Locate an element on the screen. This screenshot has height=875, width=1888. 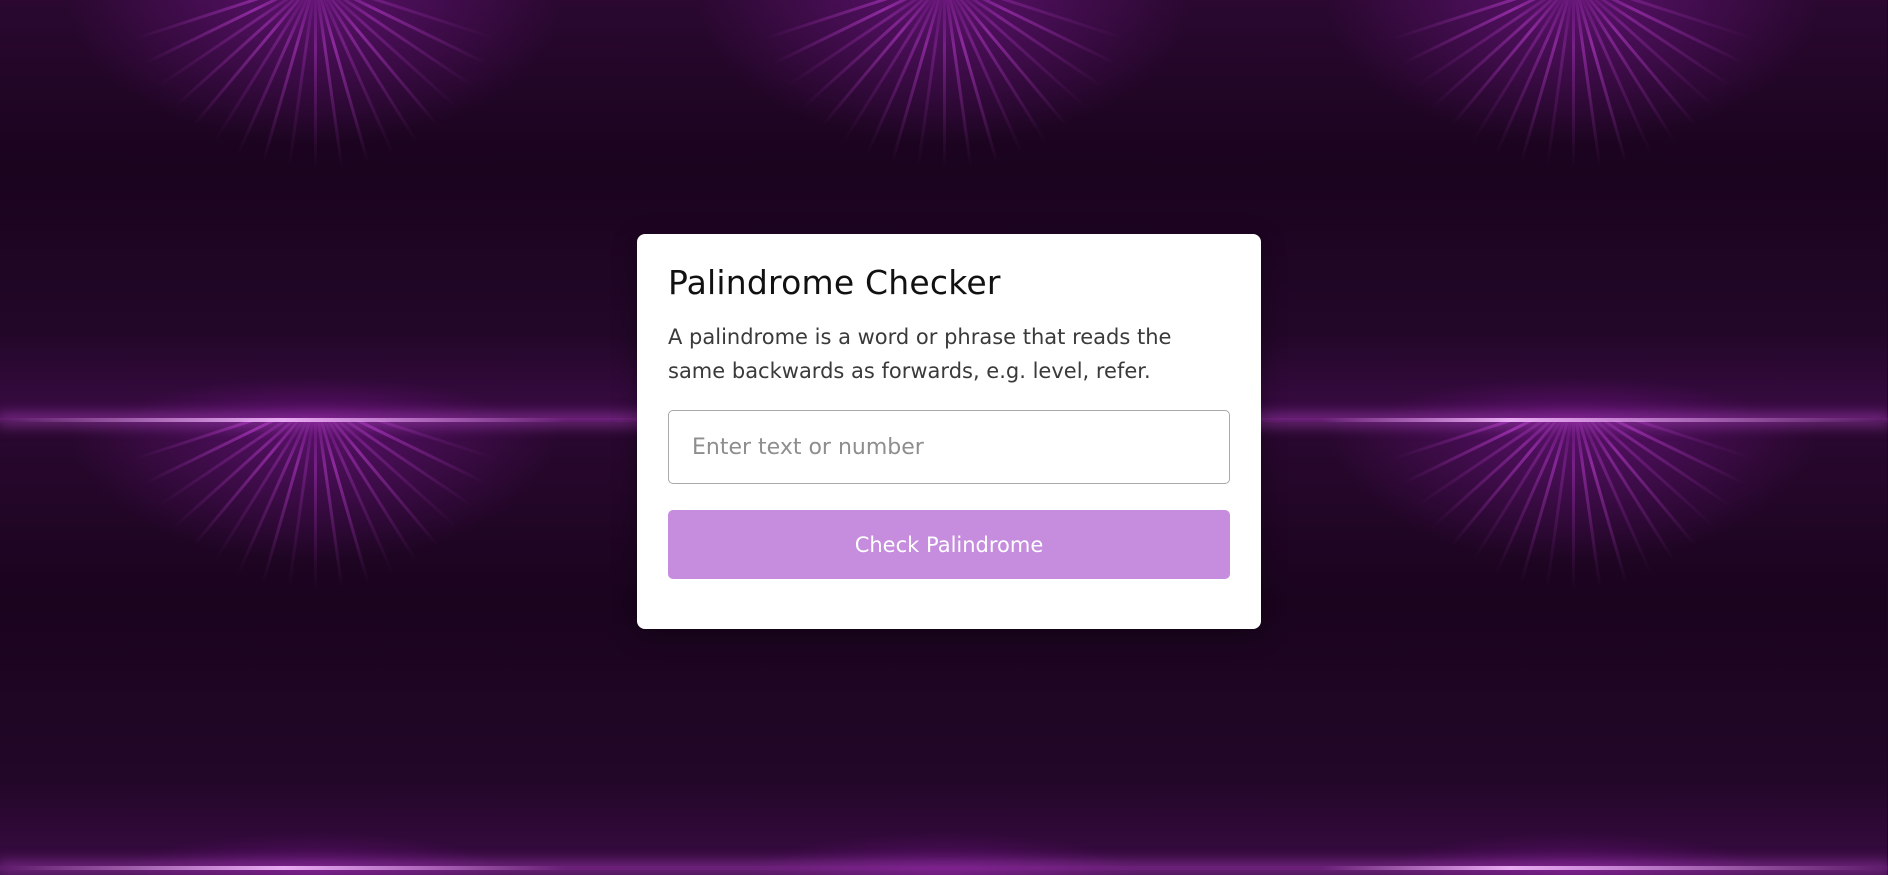
page-title: Palindrome Checker is located at coordinates (834, 282).